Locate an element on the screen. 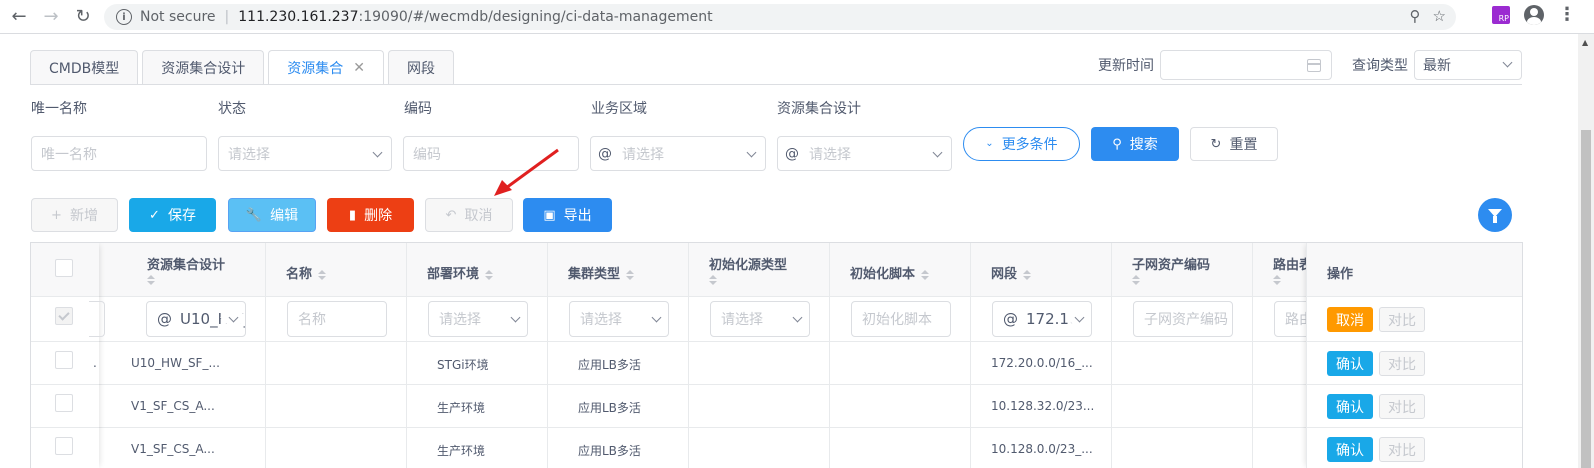 This screenshot has height=468, width=1594. env-text: 生产环境 is located at coordinates (461, 451).